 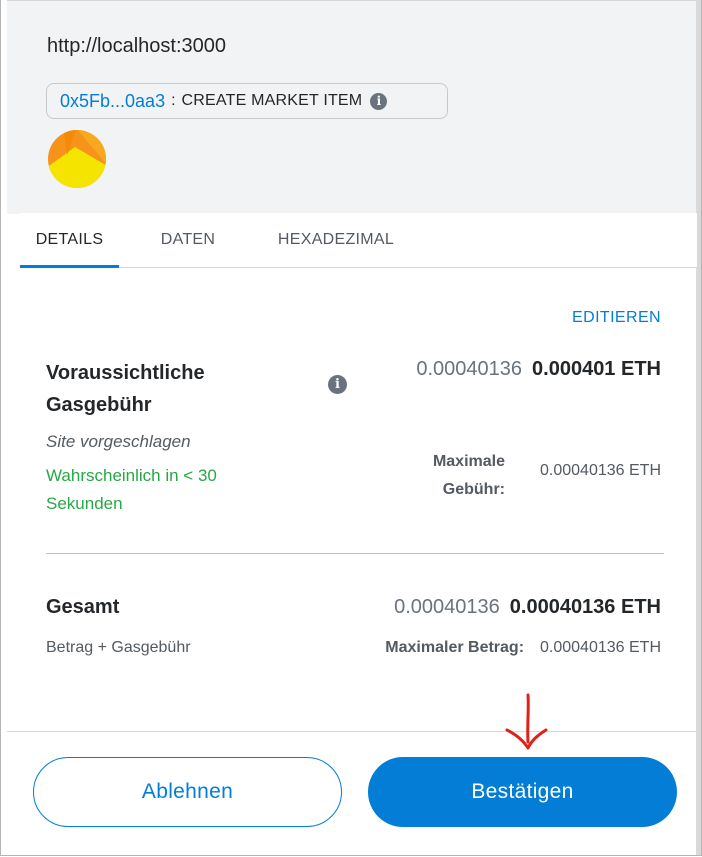 I want to click on gas-fee-values: 0.00040136 0.000401 ETH, so click(x=538, y=369).